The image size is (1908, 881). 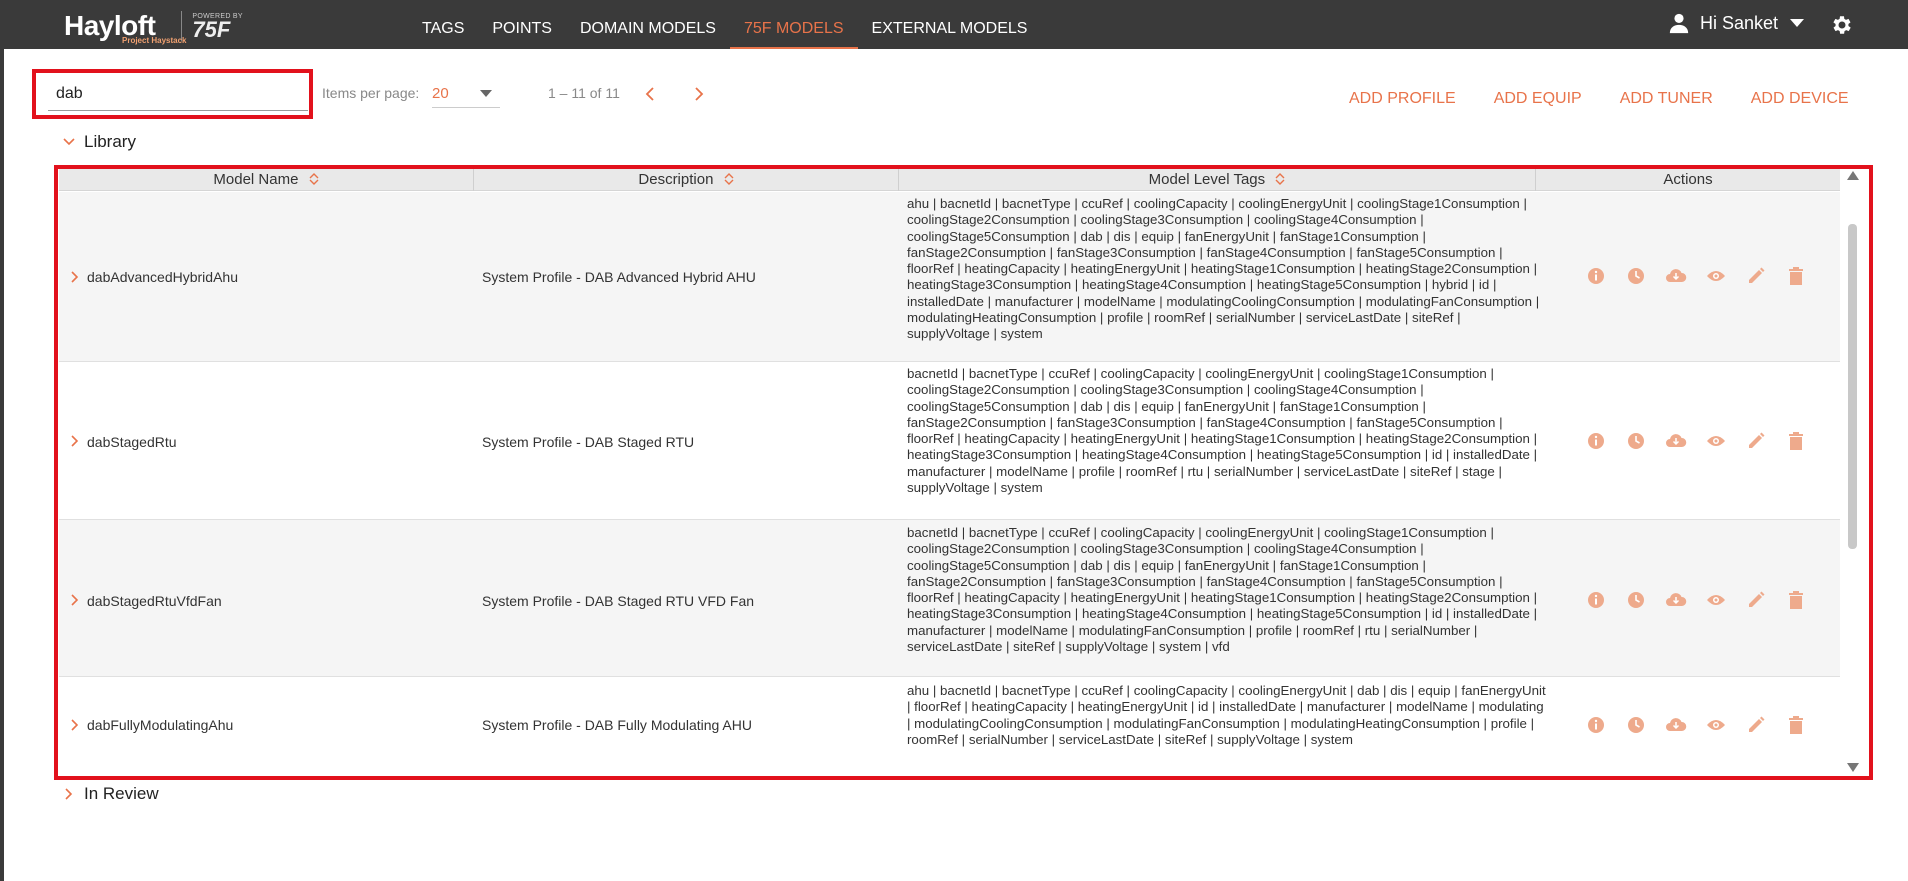 I want to click on in-review-section-toggle: In Review, so click(x=110, y=794).